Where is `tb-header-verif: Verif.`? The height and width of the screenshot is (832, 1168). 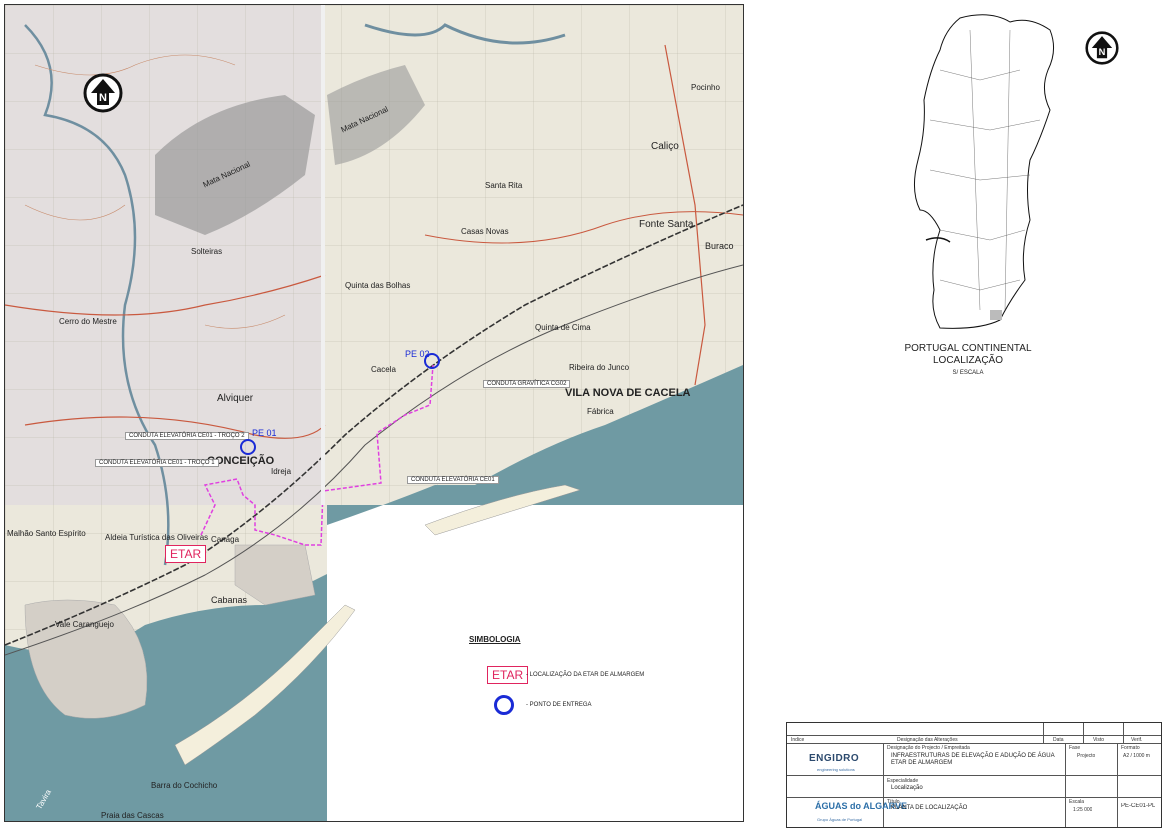 tb-header-verif: Verif. is located at coordinates (1137, 740).